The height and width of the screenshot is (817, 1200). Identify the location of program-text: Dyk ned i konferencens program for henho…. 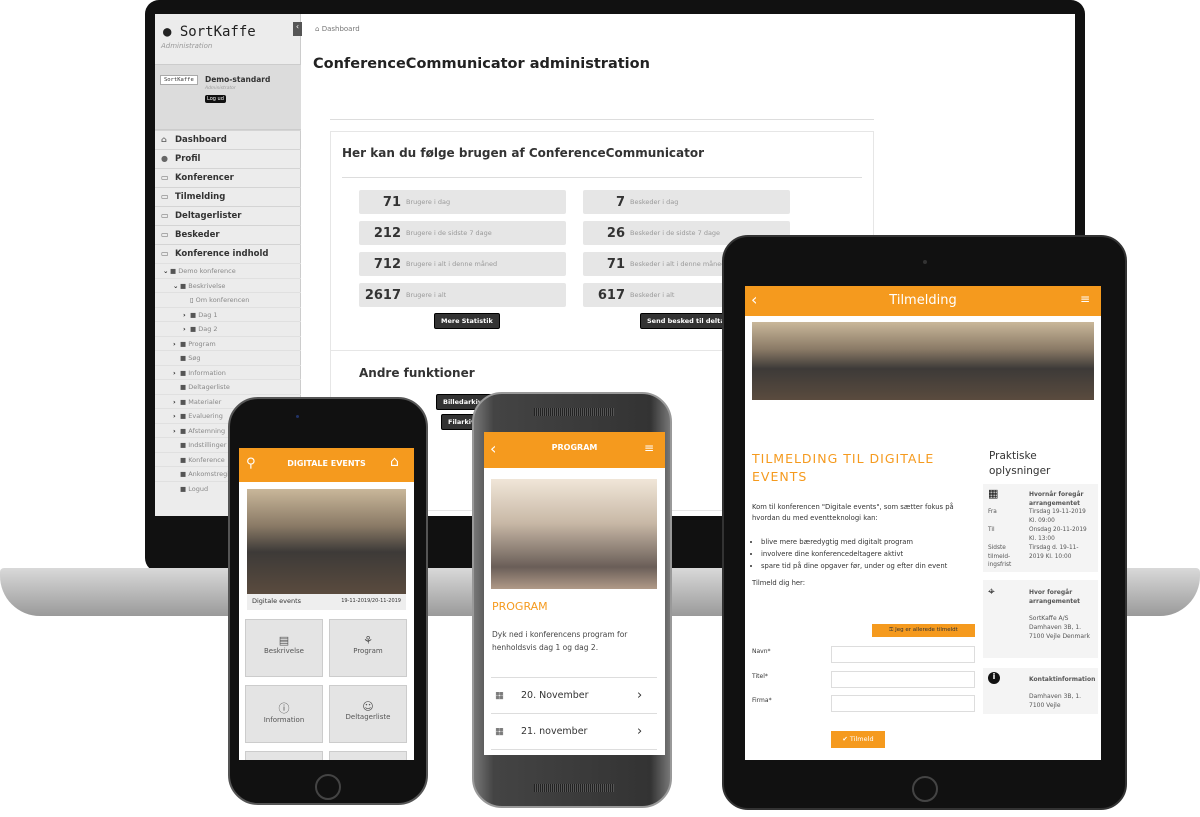
(560, 641).